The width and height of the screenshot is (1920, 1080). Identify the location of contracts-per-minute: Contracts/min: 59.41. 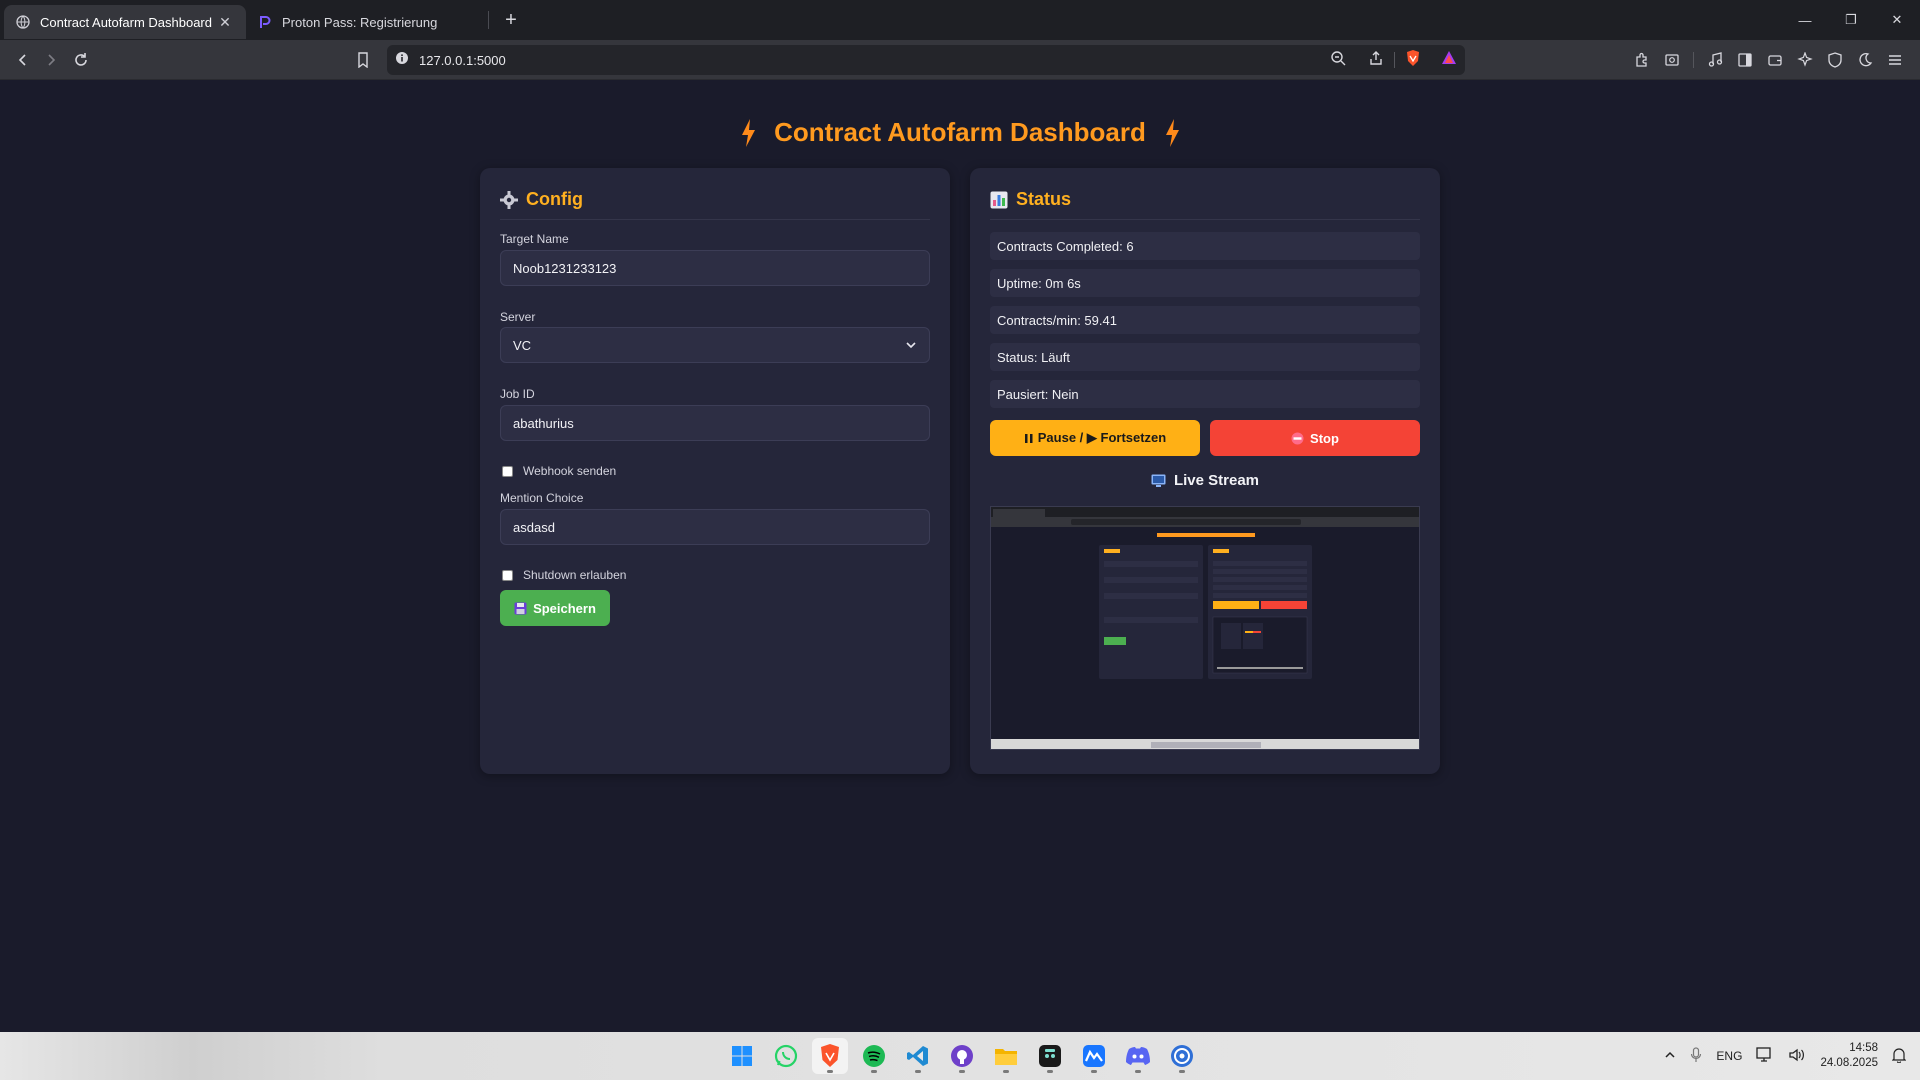
(1205, 320).